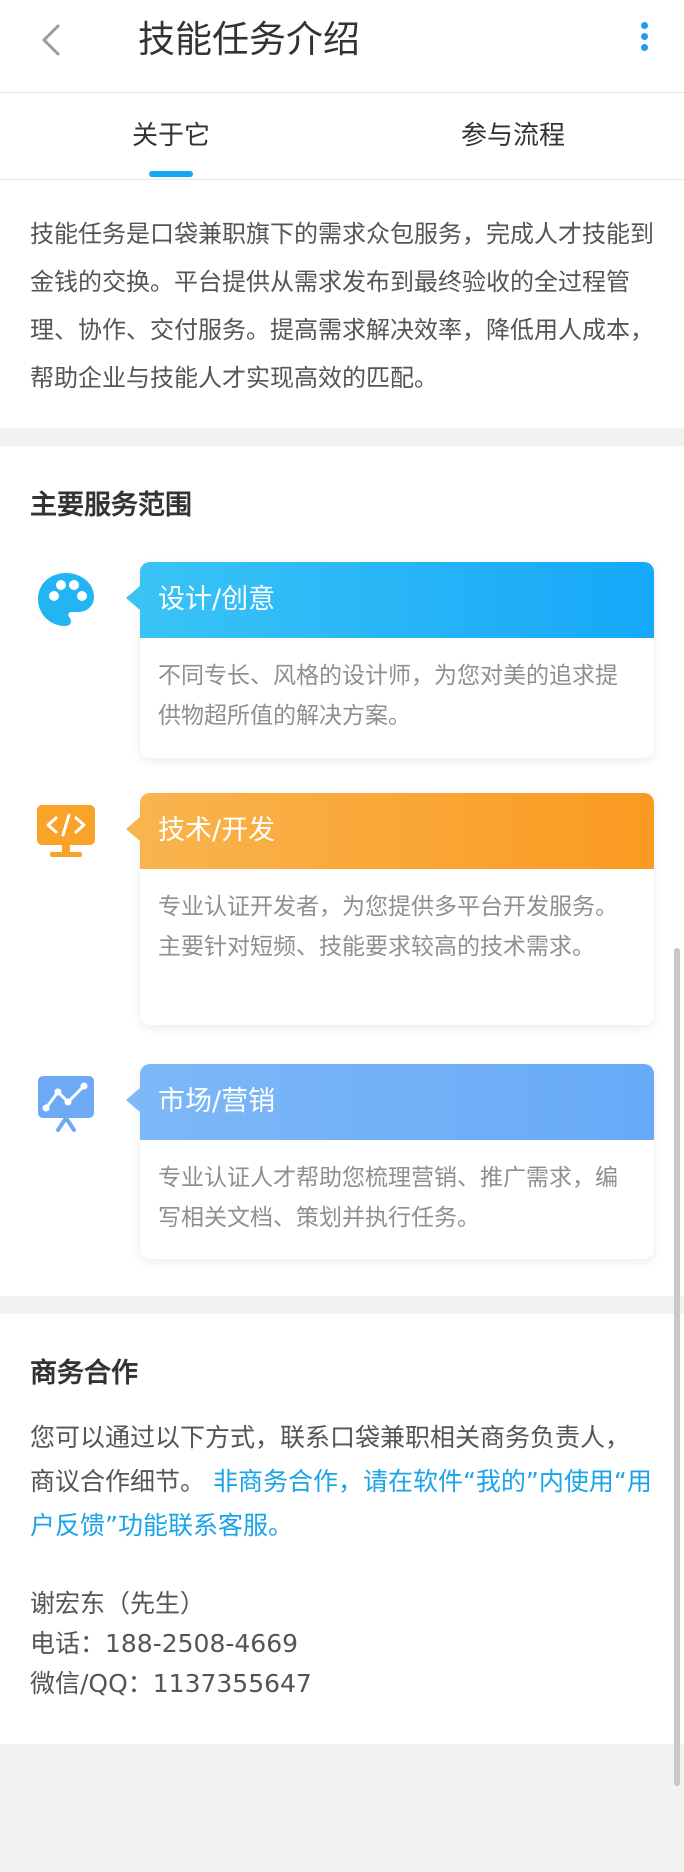 This screenshot has width=684, height=1872. I want to click on chevron-left-icon, so click(51, 40).